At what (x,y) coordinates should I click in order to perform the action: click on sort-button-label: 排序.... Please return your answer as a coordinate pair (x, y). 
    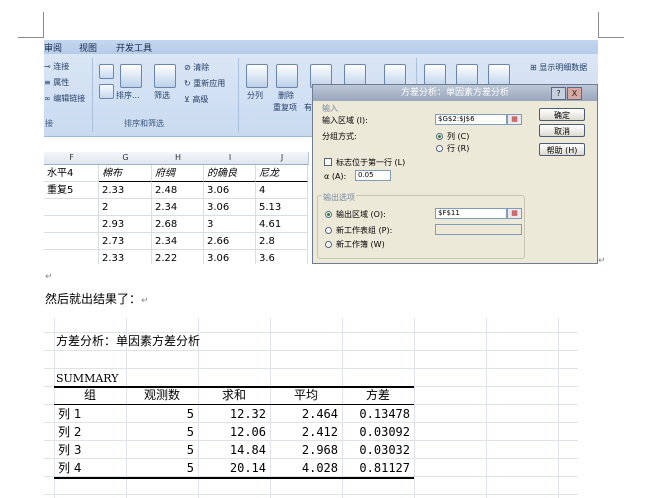
    Looking at the image, I should click on (128, 95).